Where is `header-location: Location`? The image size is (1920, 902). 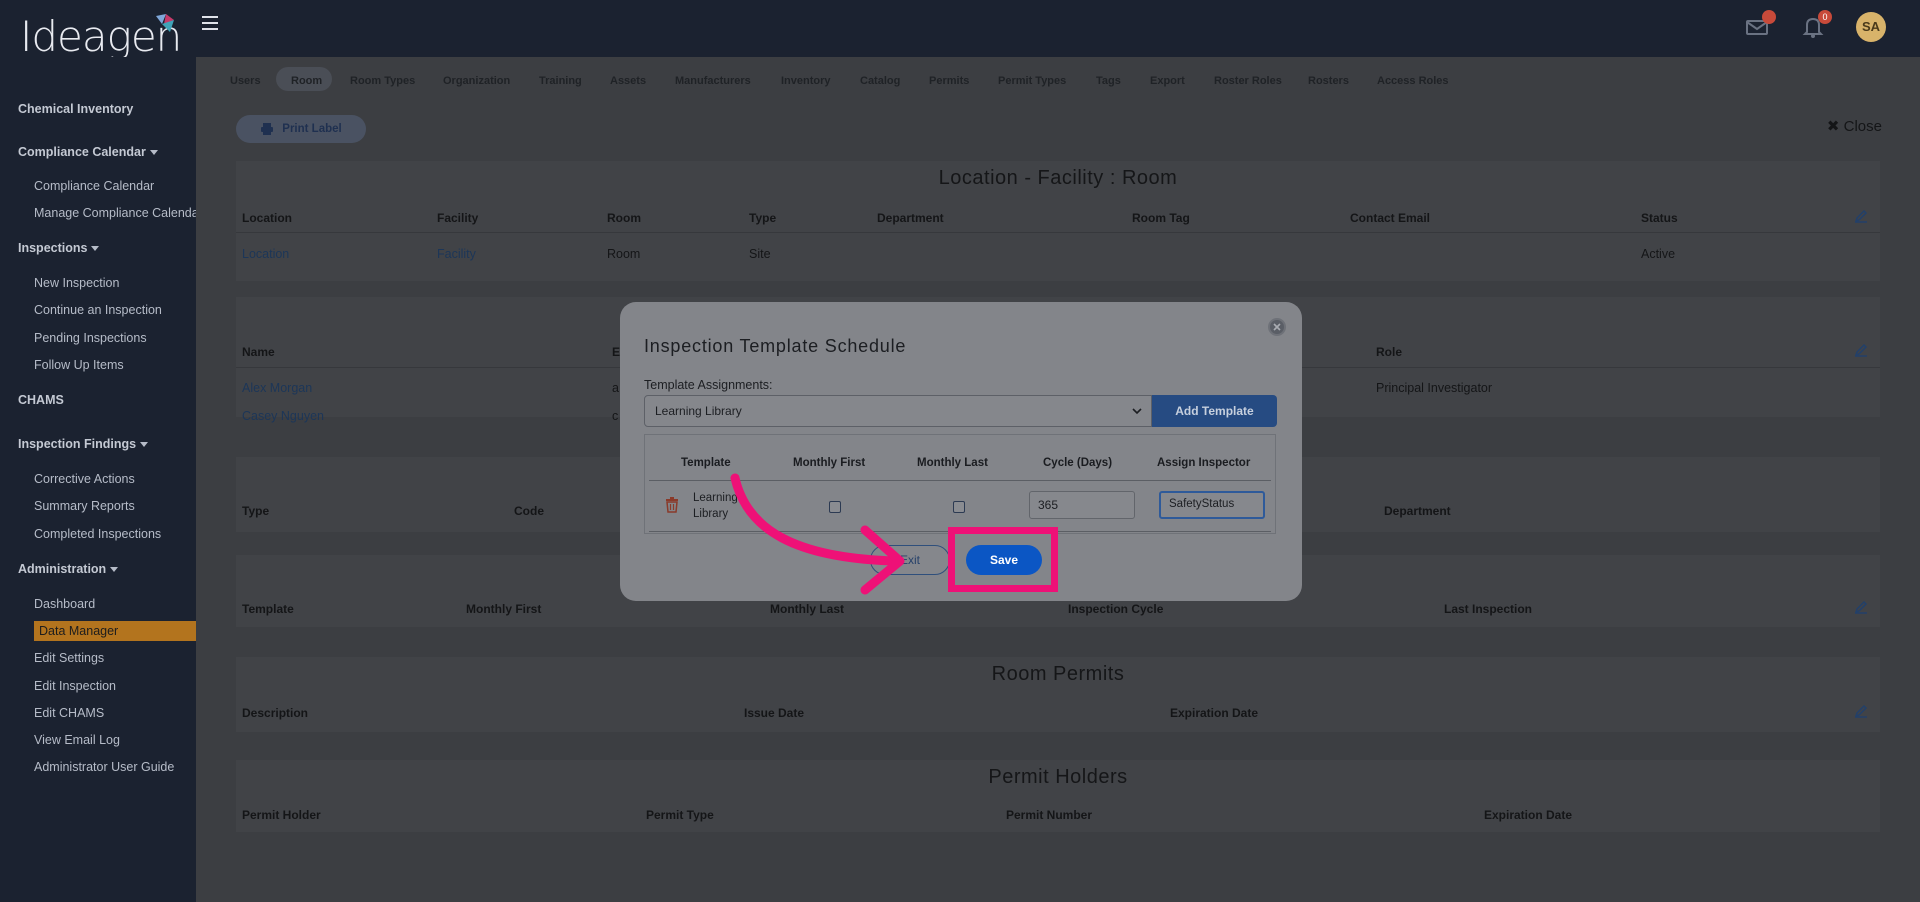
header-location: Location is located at coordinates (267, 218).